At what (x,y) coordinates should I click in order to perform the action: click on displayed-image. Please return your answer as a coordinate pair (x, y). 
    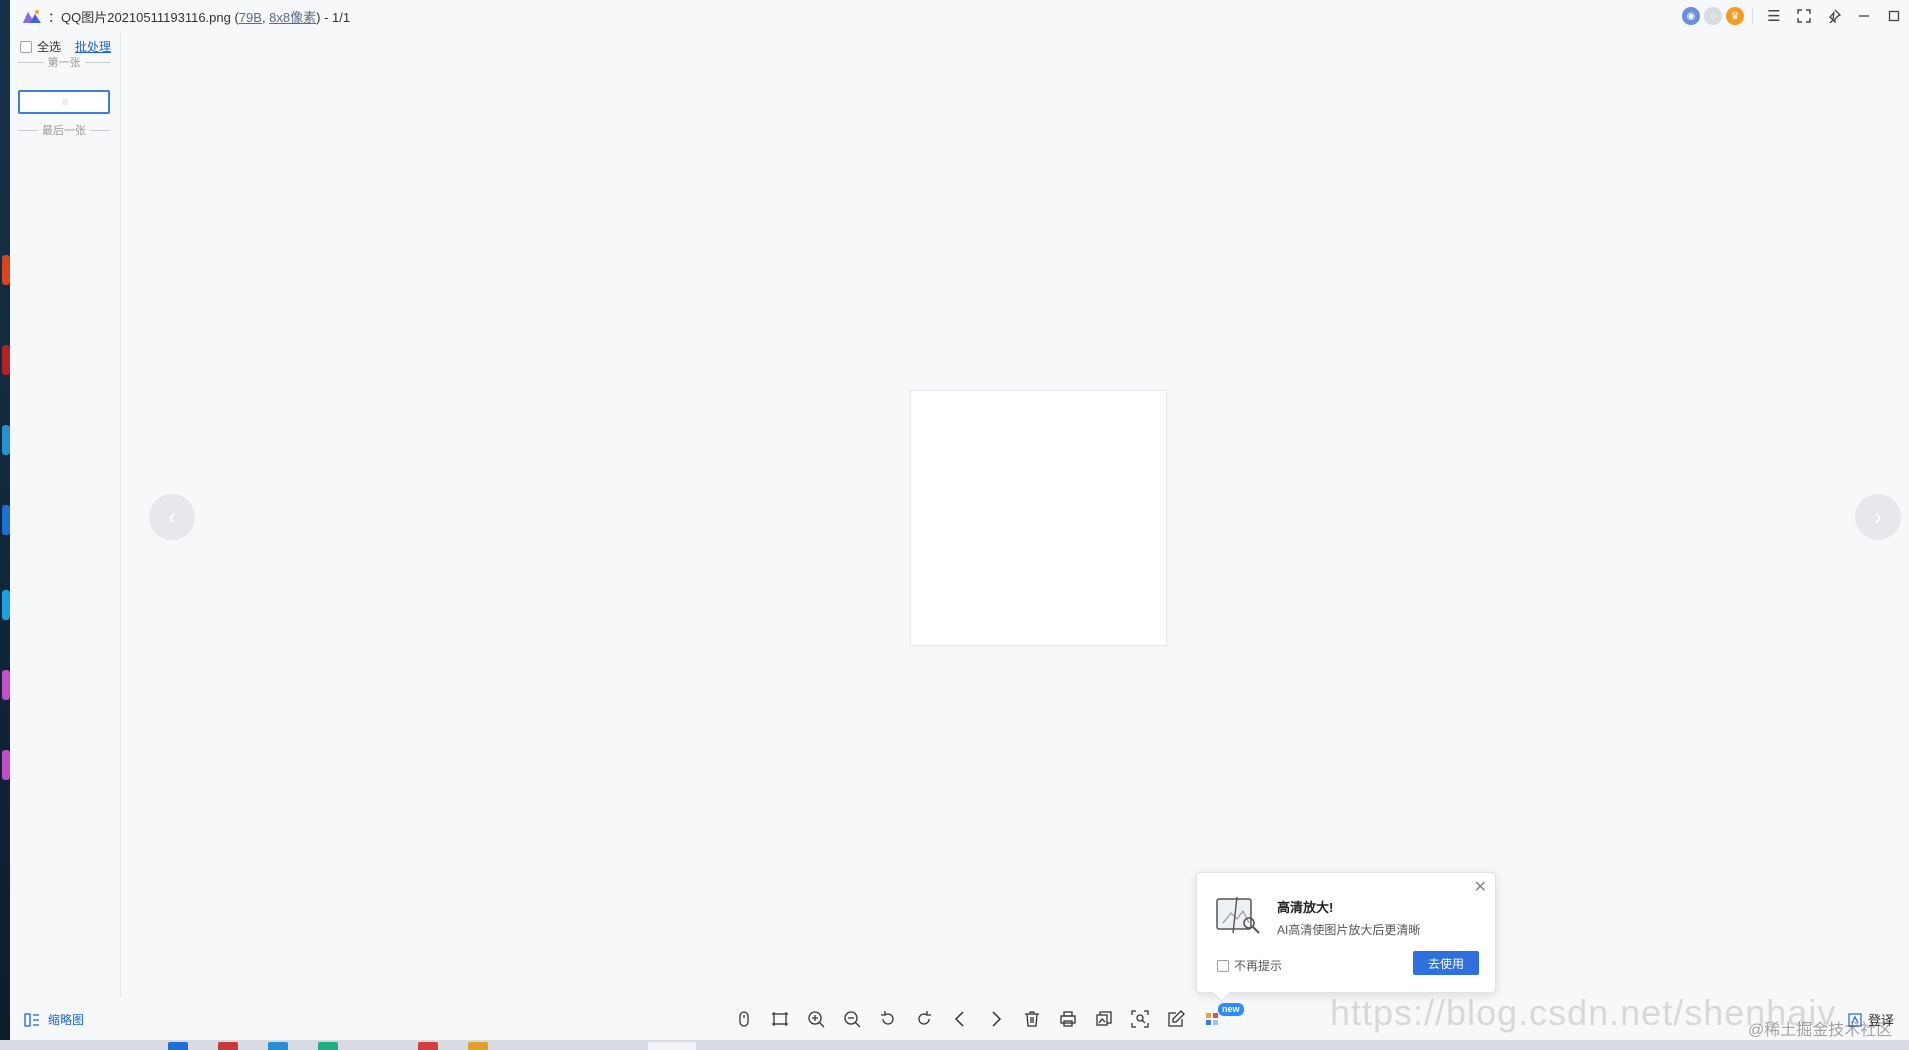
    Looking at the image, I should click on (1038, 518).